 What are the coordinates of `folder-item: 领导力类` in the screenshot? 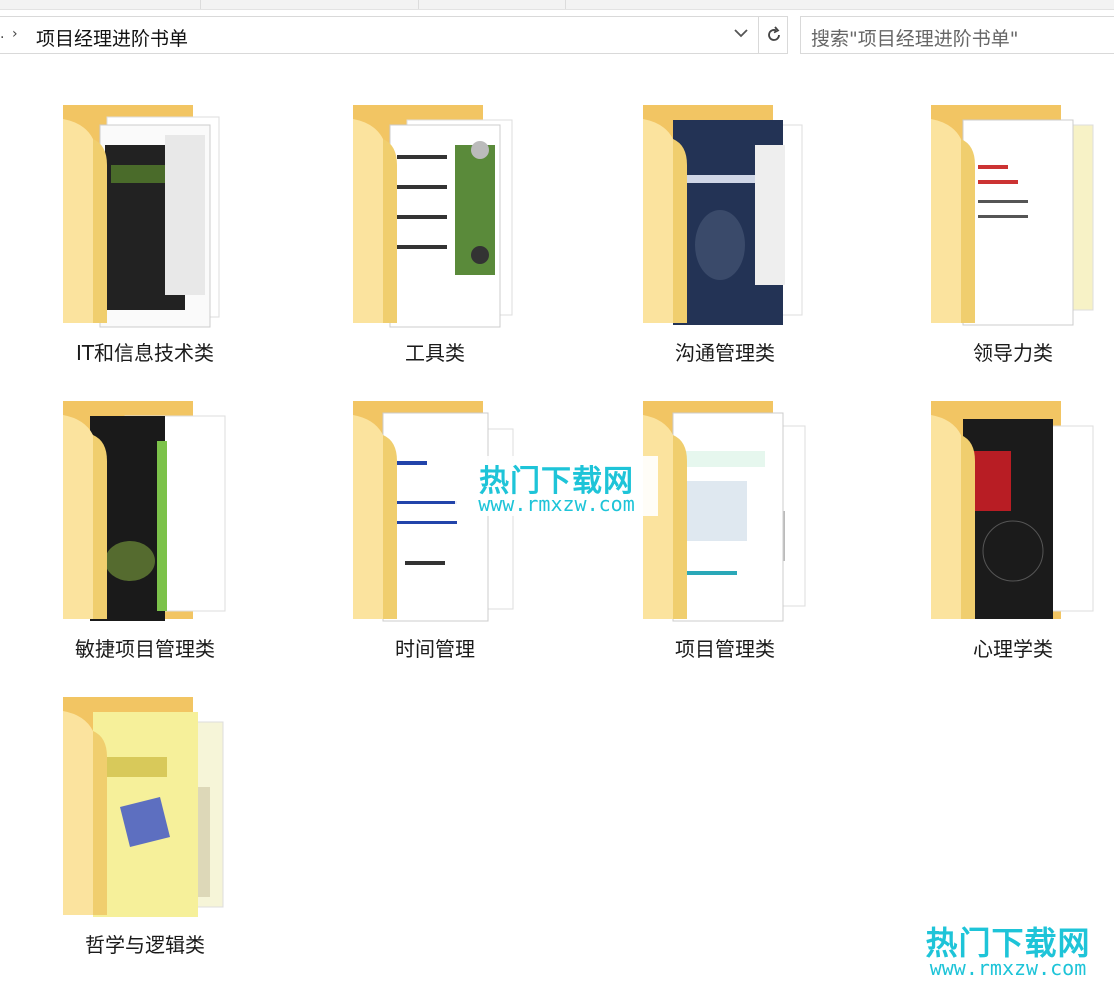 It's located at (1013, 242).